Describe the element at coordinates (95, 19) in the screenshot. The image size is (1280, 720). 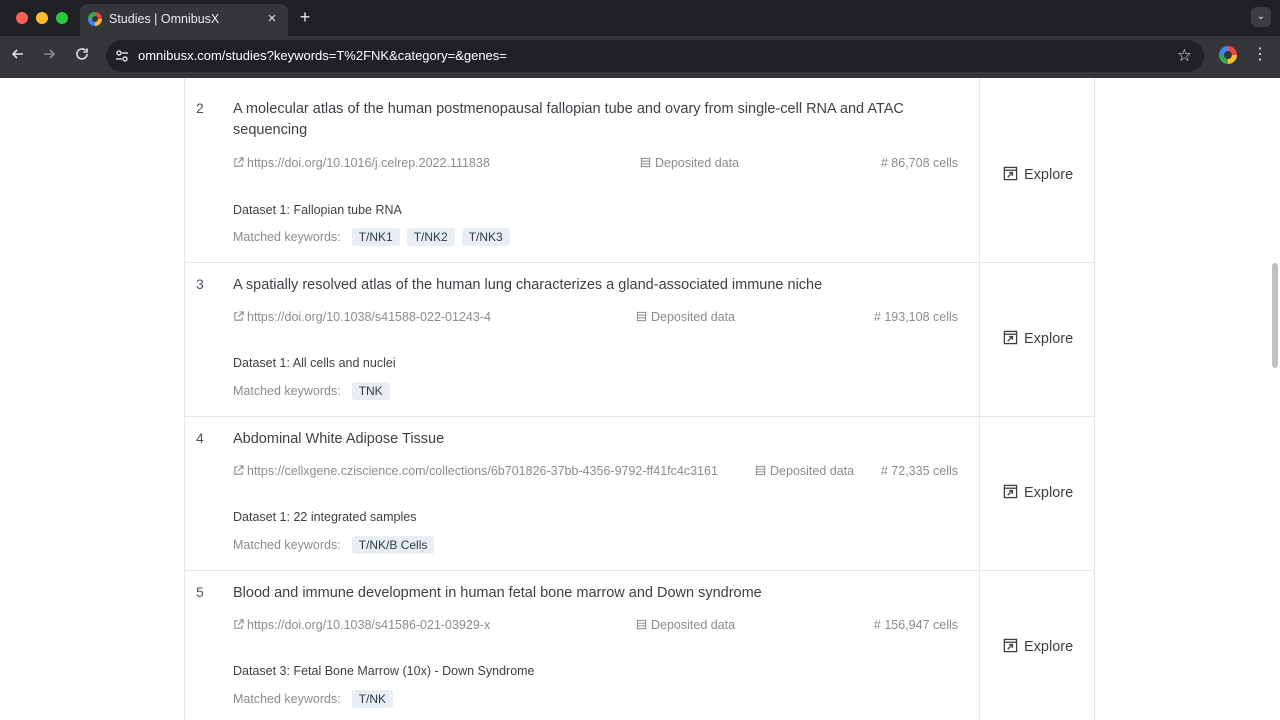
I see `omnibusx-favicon-icon` at that location.